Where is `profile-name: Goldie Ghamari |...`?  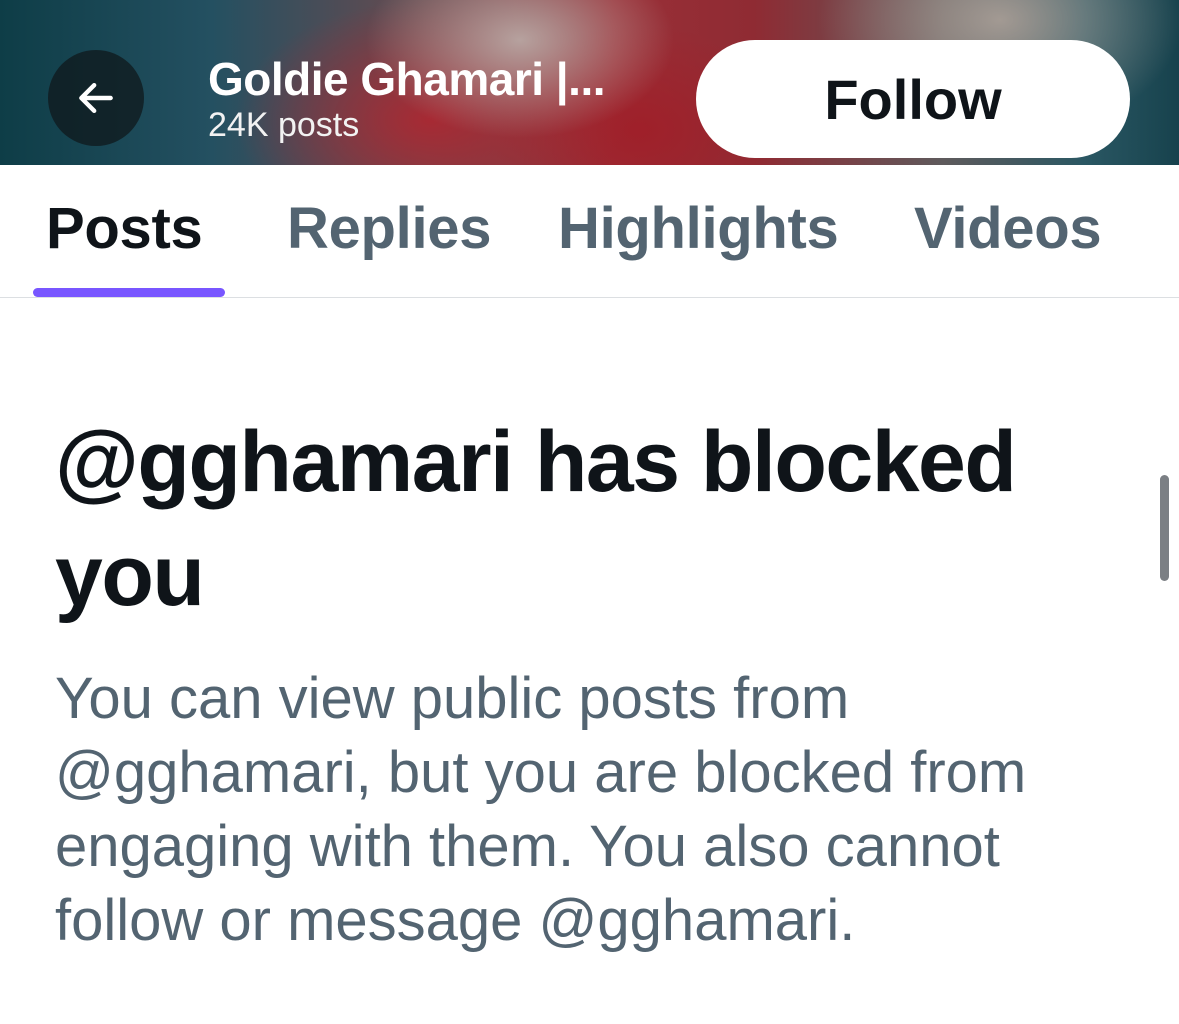
profile-name: Goldie Ghamari |... is located at coordinates (407, 79).